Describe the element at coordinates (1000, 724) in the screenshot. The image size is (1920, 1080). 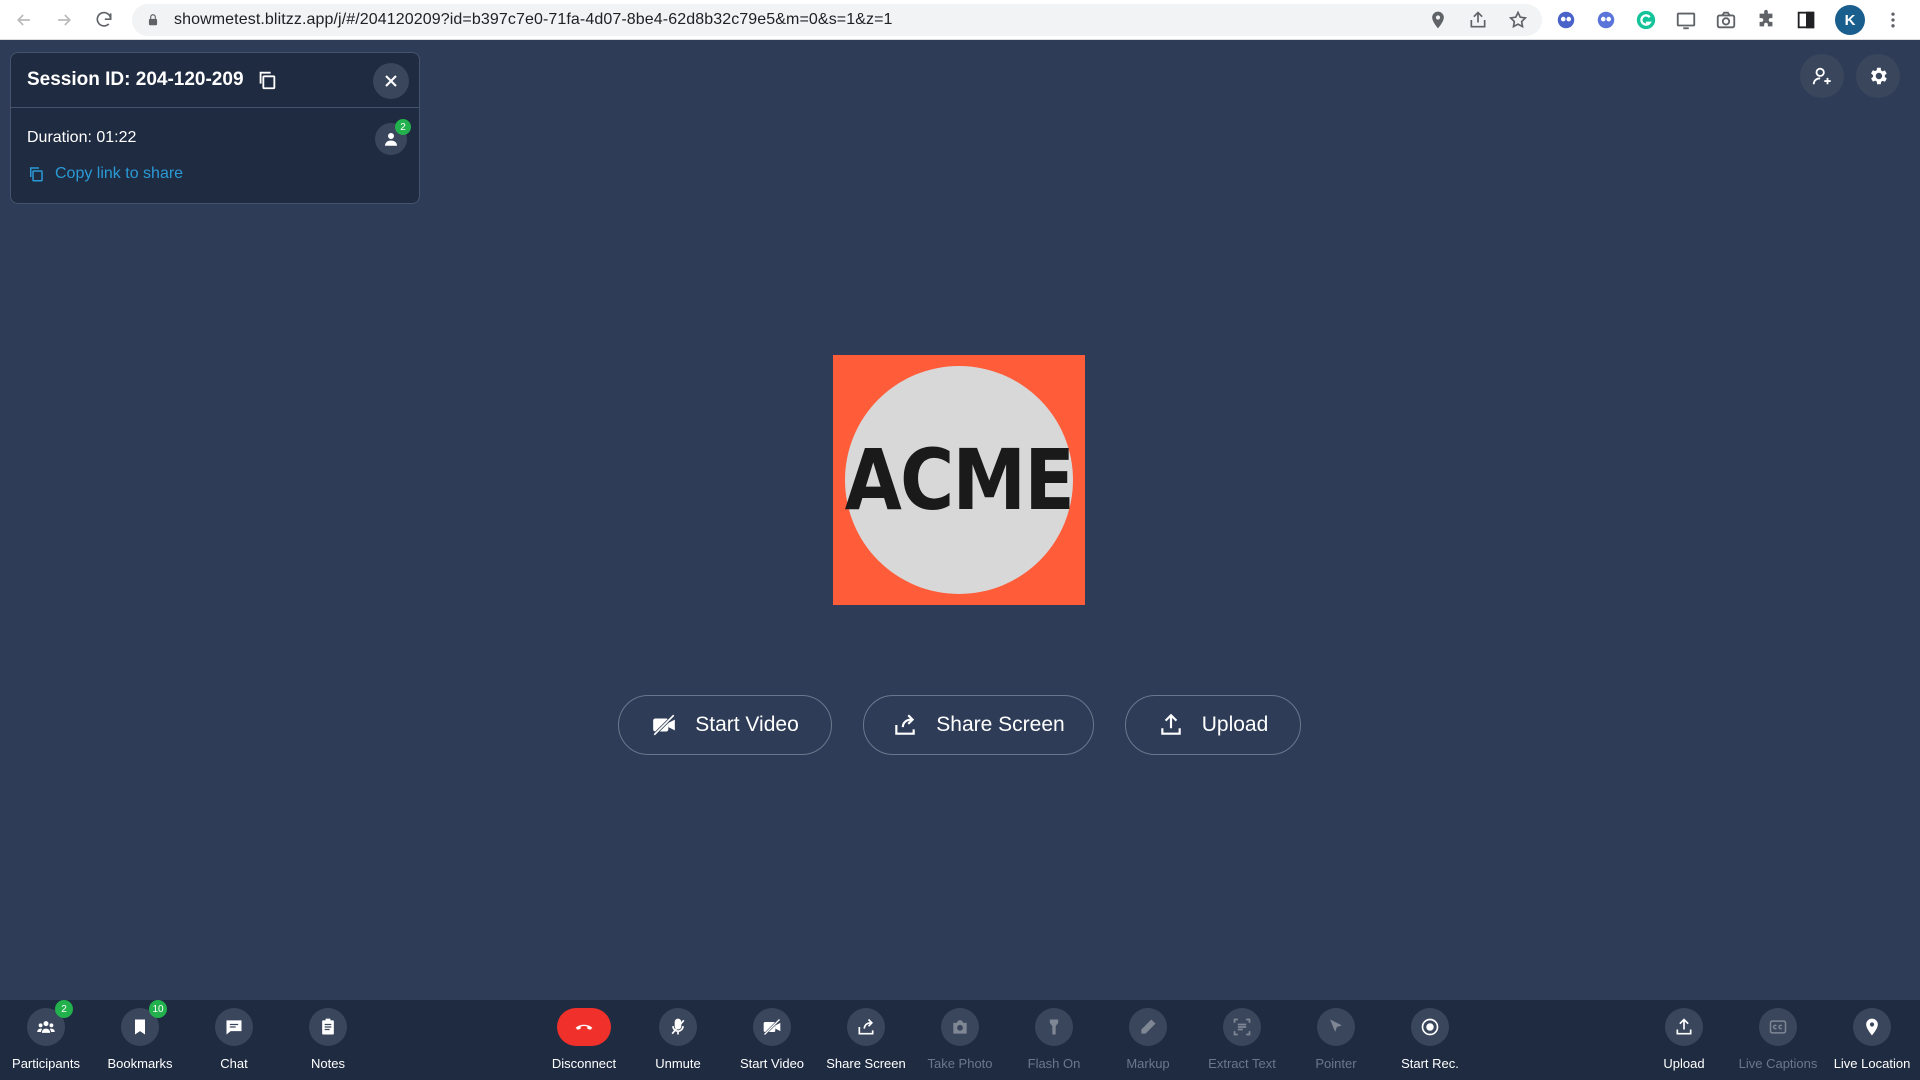
I see `share-screen-label: Share Screen` at that location.